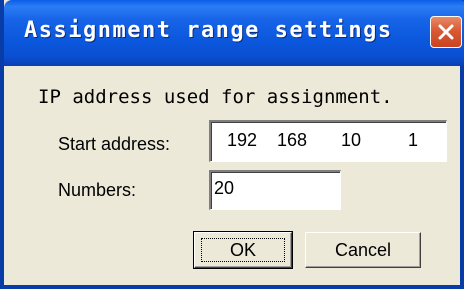 Image resolution: width=464 pixels, height=289 pixels. I want to click on ip-octet-4: 1, so click(413, 140).